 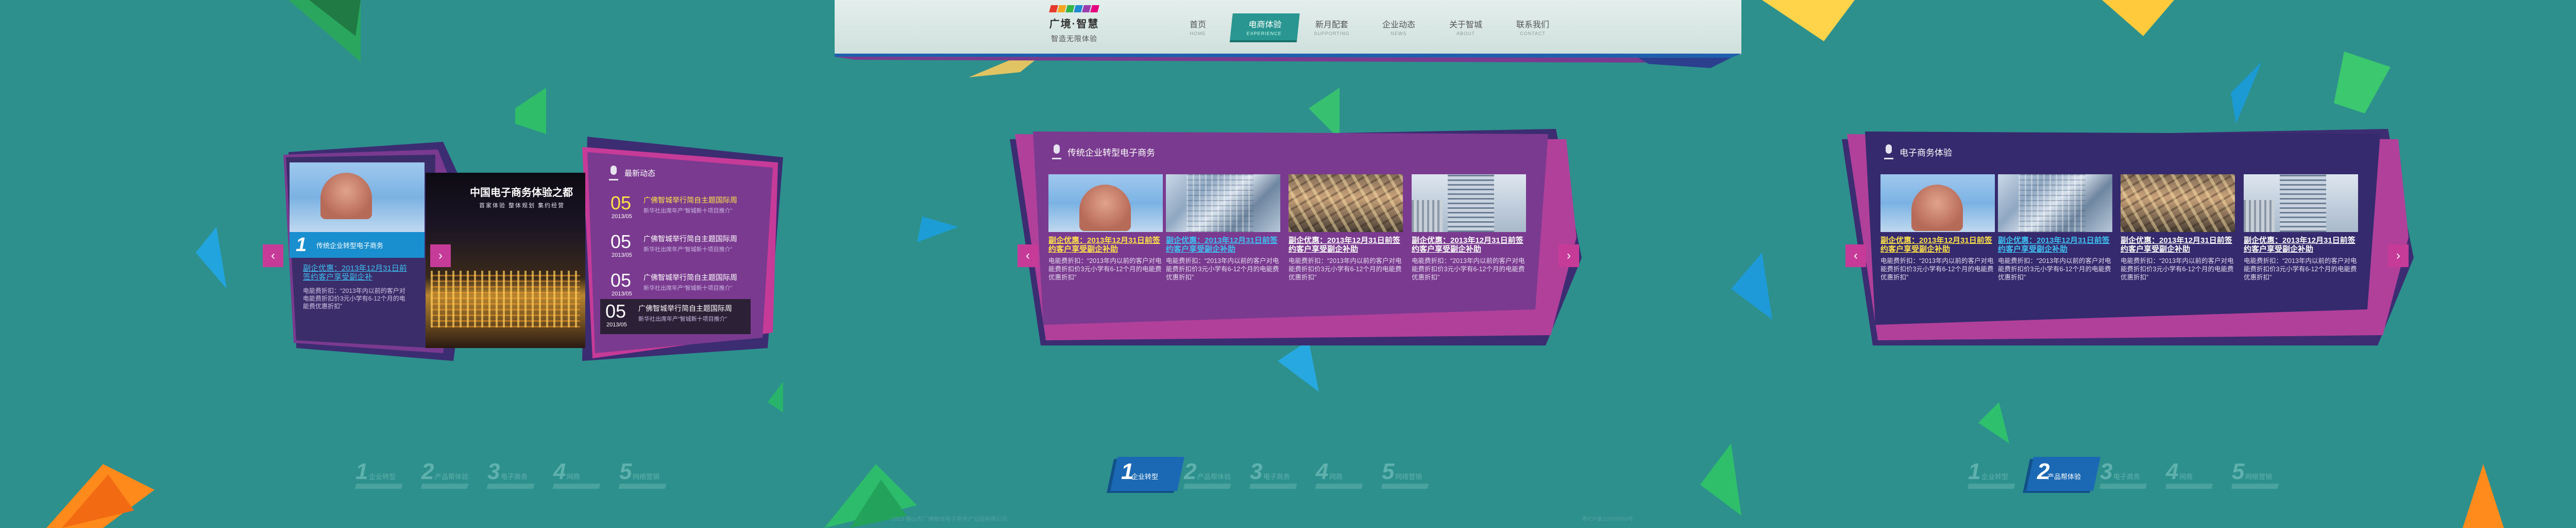 What do you see at coordinates (1995, 477) in the screenshot?
I see `step-label: 企业转型` at bounding box center [1995, 477].